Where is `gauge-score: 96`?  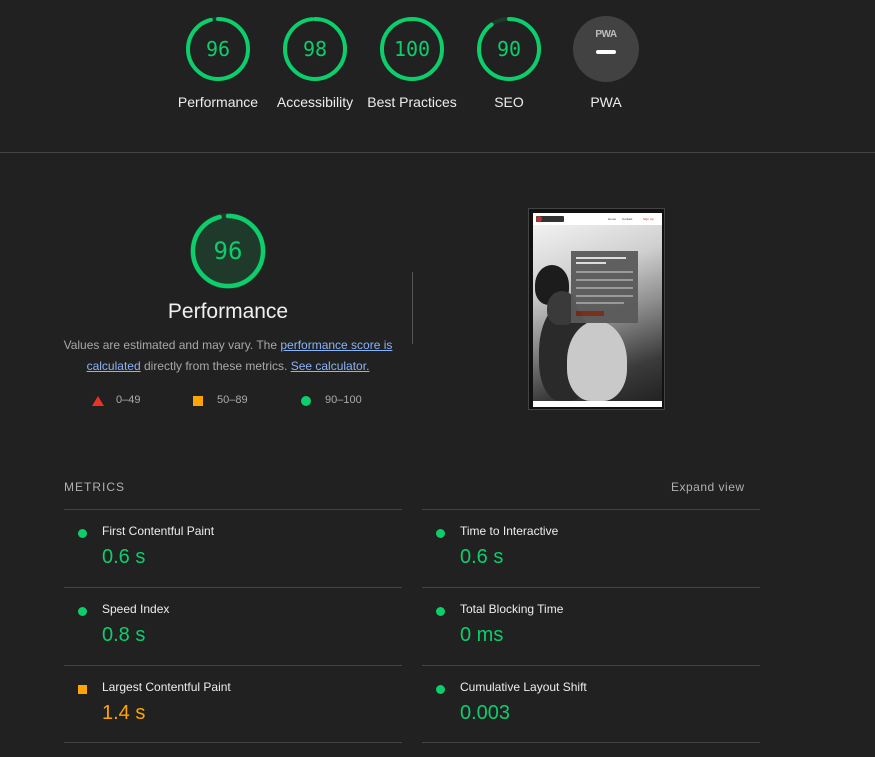
gauge-score: 96 is located at coordinates (218, 49).